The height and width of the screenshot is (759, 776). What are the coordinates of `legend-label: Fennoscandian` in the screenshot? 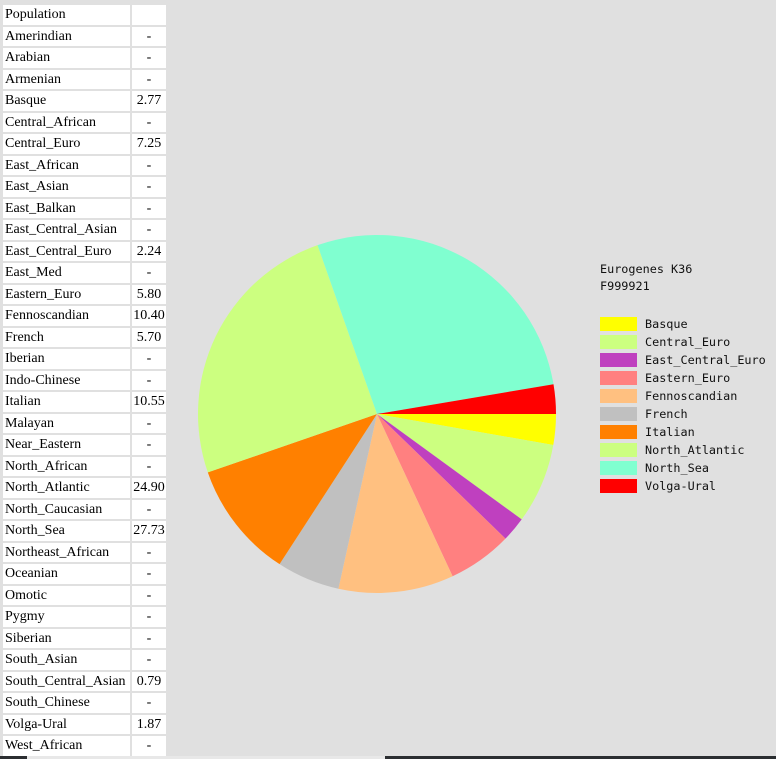 It's located at (691, 396).